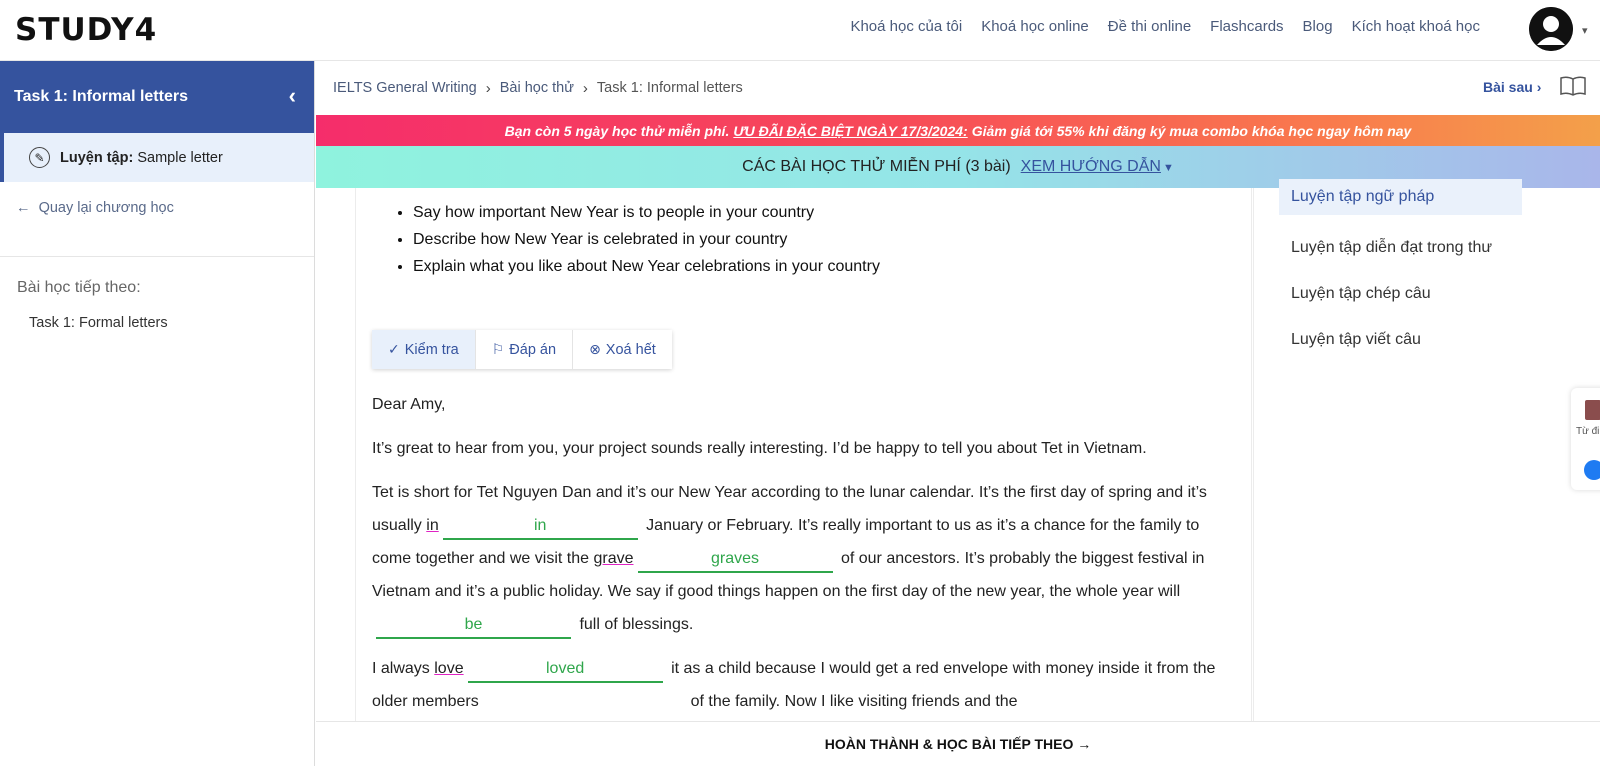 The width and height of the screenshot is (1600, 766). Describe the element at coordinates (735, 560) in the screenshot. I see `answer-blank: graves` at that location.